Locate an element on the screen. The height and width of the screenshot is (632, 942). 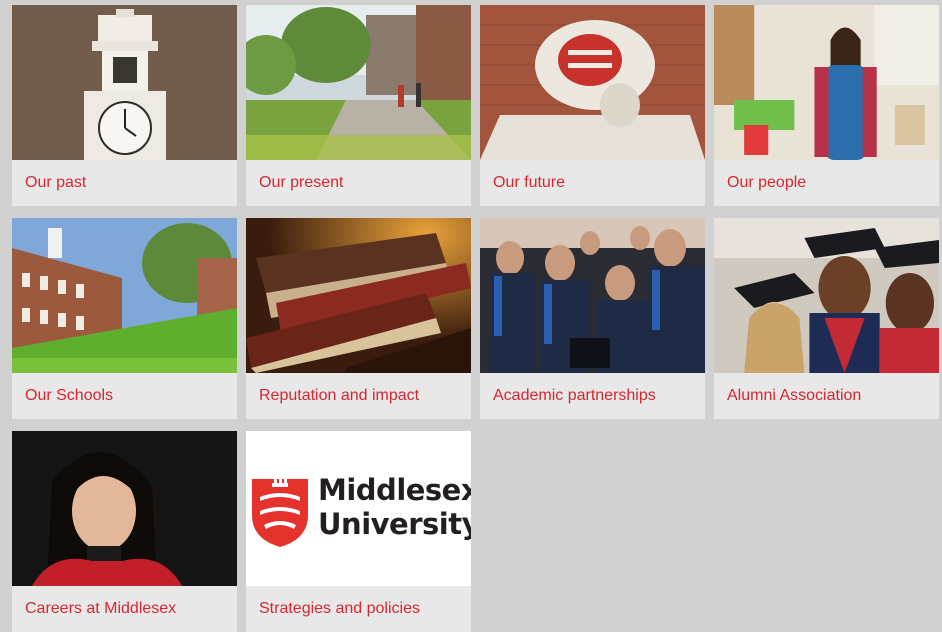
tile-label: Strategies and policies is located at coordinates (339, 608).